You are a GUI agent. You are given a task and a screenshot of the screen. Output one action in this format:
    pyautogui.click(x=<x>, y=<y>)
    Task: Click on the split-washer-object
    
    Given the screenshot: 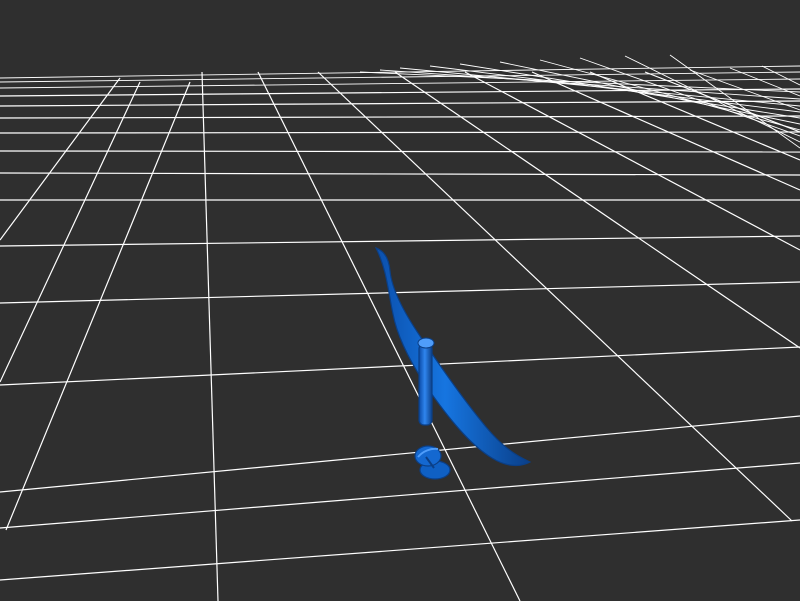 What is the action you would take?
    pyautogui.click(x=432, y=462)
    